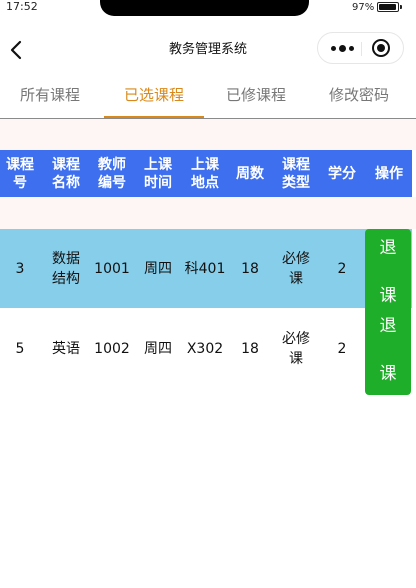 The width and height of the screenshot is (416, 588). I want to click on tab-bar: 所有课程 已选课程 已修课程 修改密码, so click(208, 99).